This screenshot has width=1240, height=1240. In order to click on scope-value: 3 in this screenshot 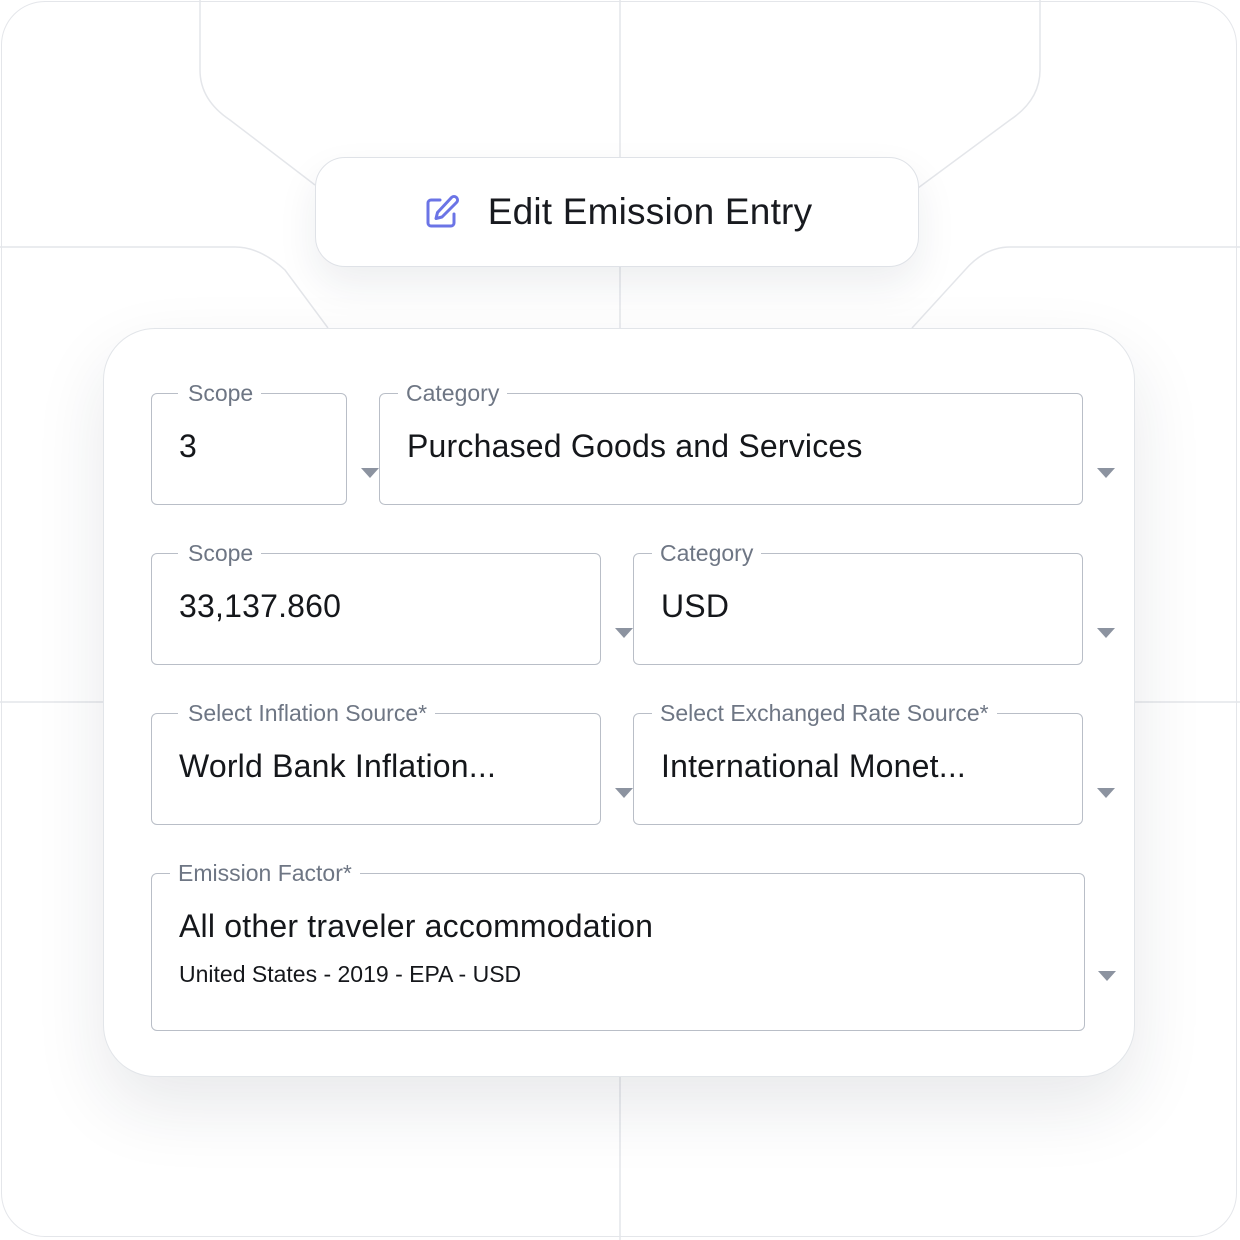, I will do `click(188, 446)`.